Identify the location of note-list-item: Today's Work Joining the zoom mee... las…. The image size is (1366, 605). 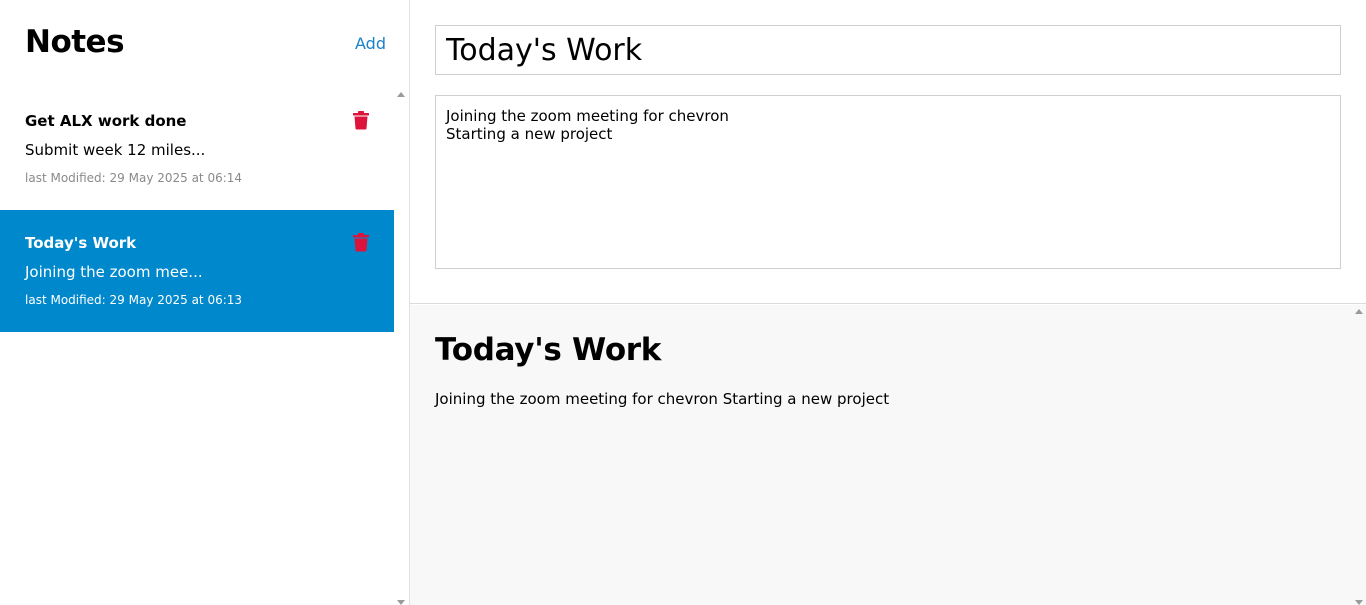
(197, 271).